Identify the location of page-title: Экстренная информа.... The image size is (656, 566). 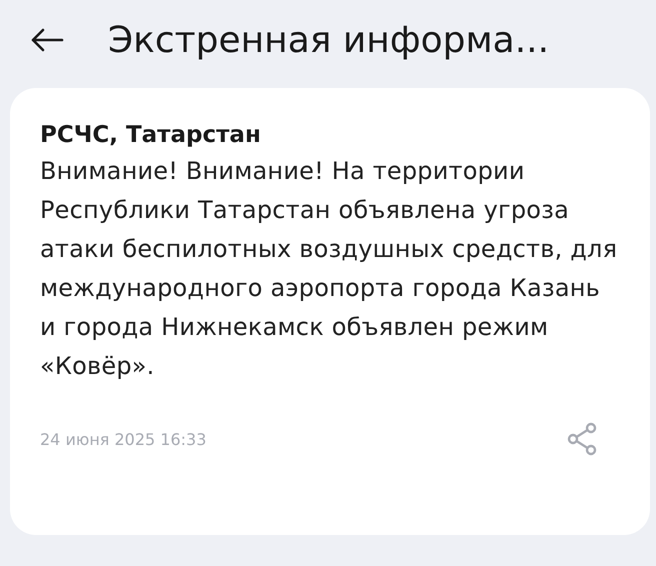
(329, 40).